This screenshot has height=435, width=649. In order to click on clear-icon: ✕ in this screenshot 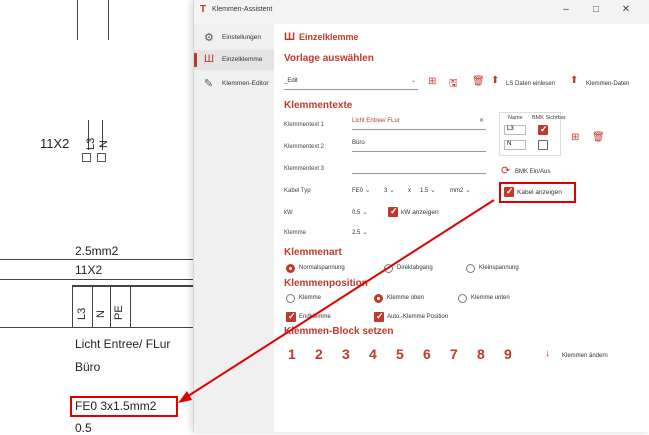, I will do `click(481, 120)`.